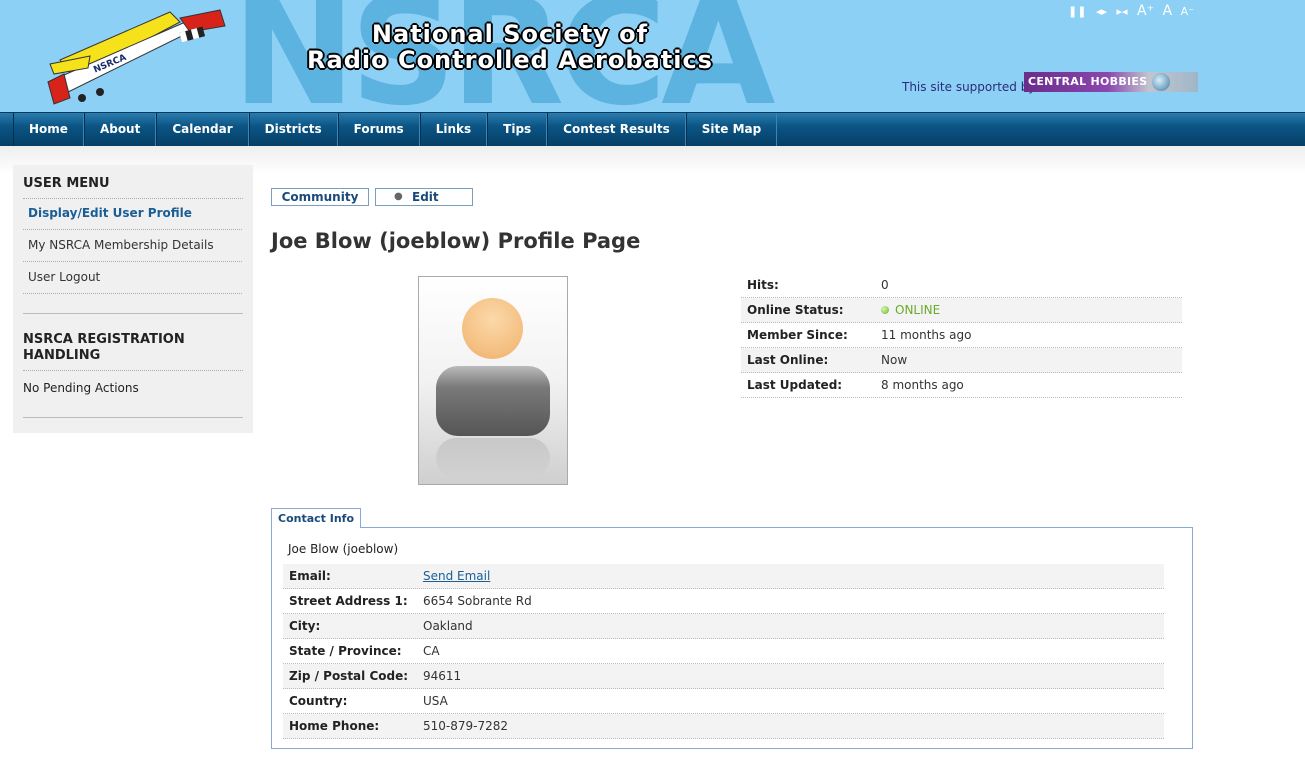  I want to click on contact-name: Joe Blow (joeblow), so click(343, 549).